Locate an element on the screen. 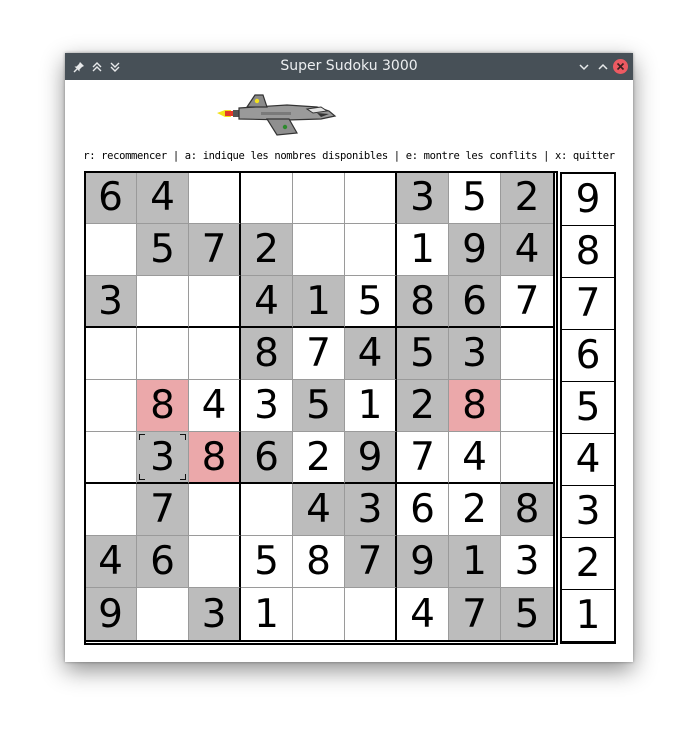  fighter-jet-icon is located at coordinates (277, 115).